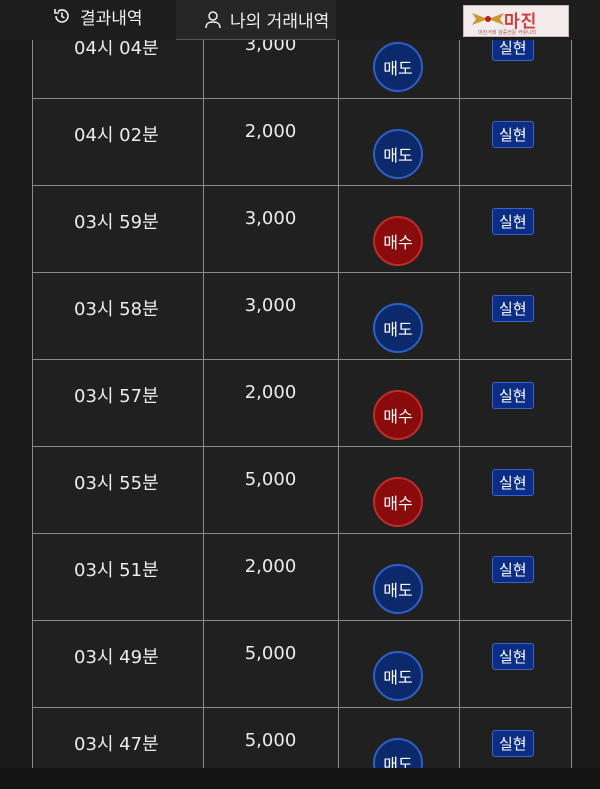  What do you see at coordinates (488, 19) in the screenshot?
I see `wings-icon` at bounding box center [488, 19].